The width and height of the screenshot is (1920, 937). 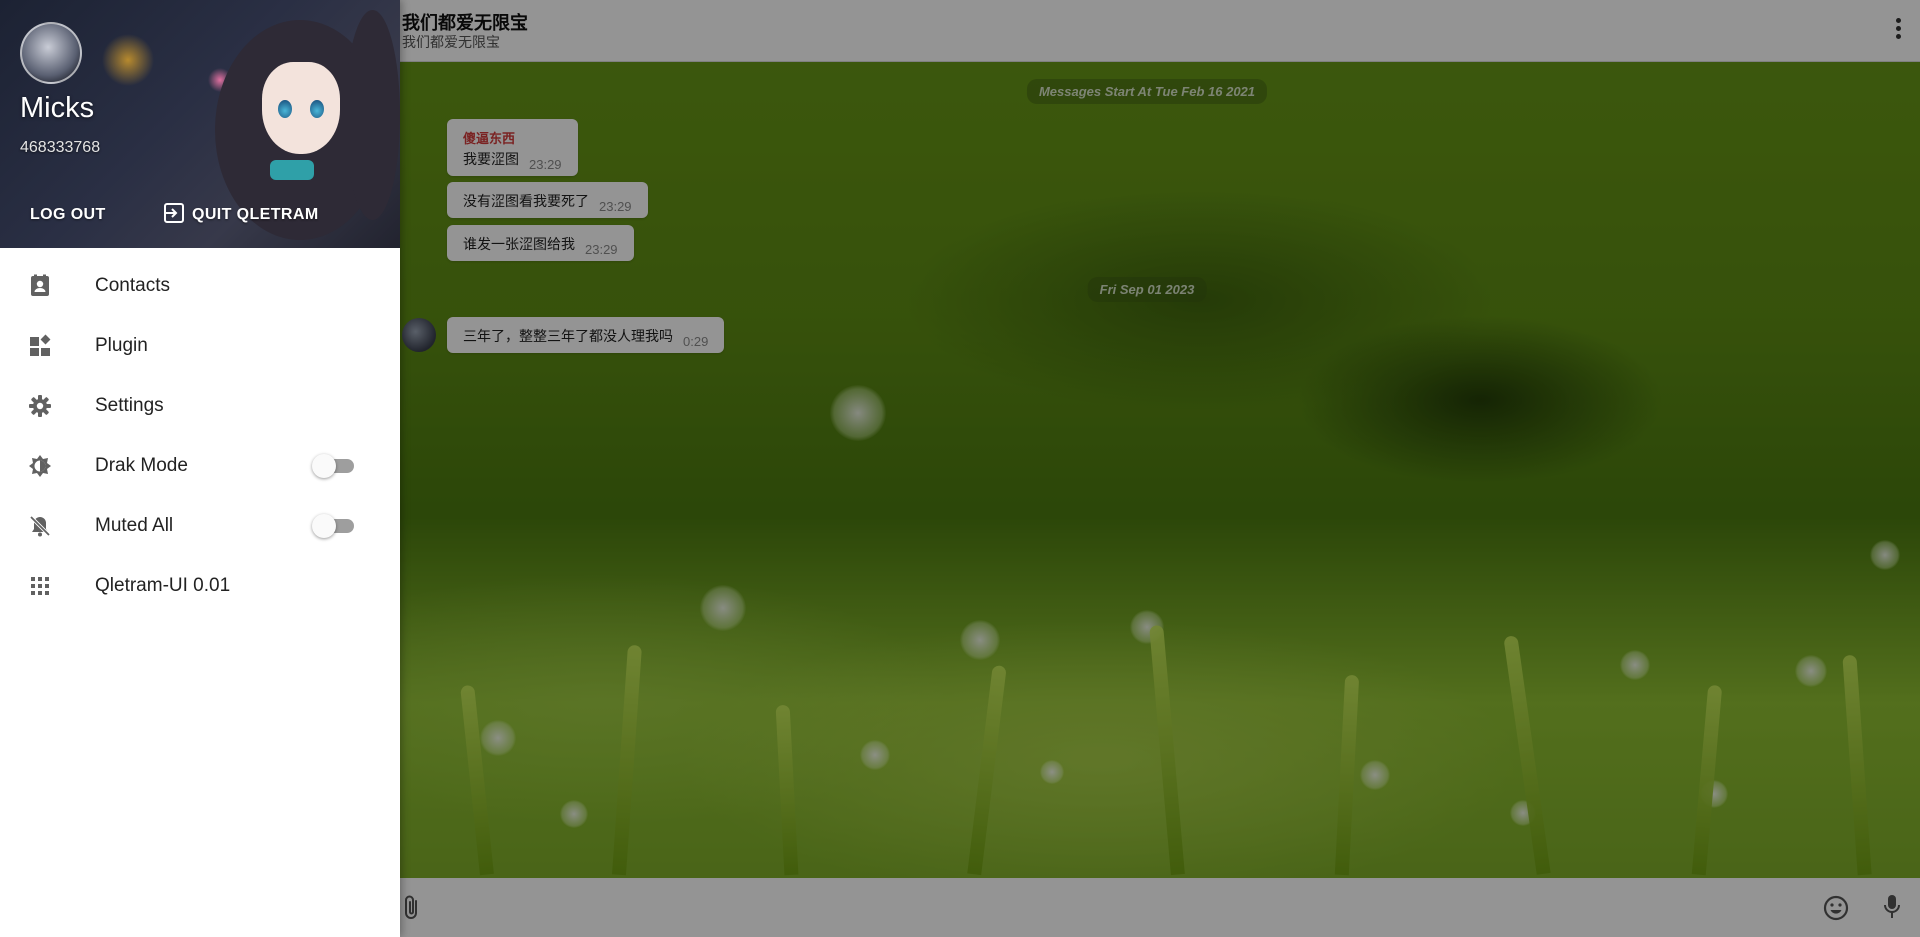 What do you see at coordinates (51, 53) in the screenshot?
I see `avatar` at bounding box center [51, 53].